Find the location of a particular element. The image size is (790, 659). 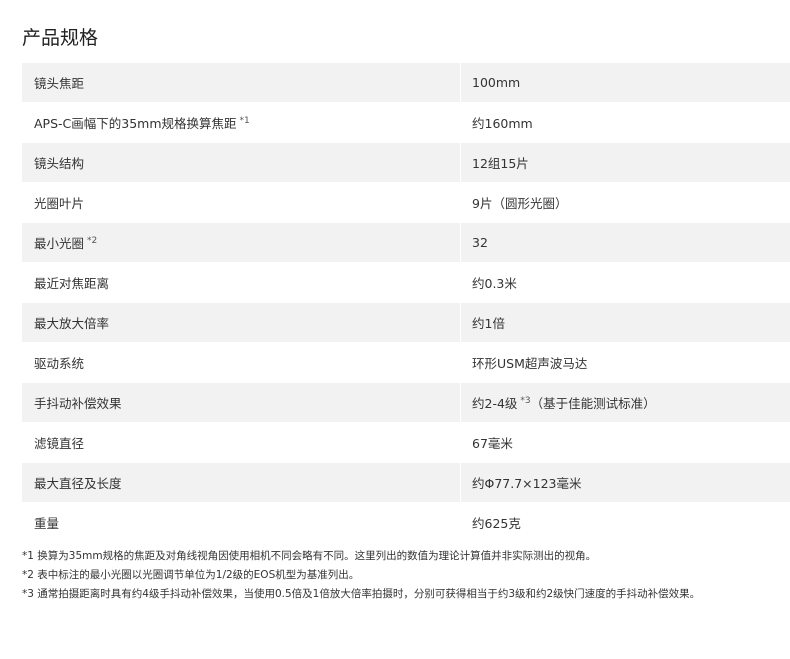

spec-label: 最近对焦距离 is located at coordinates (72, 283).